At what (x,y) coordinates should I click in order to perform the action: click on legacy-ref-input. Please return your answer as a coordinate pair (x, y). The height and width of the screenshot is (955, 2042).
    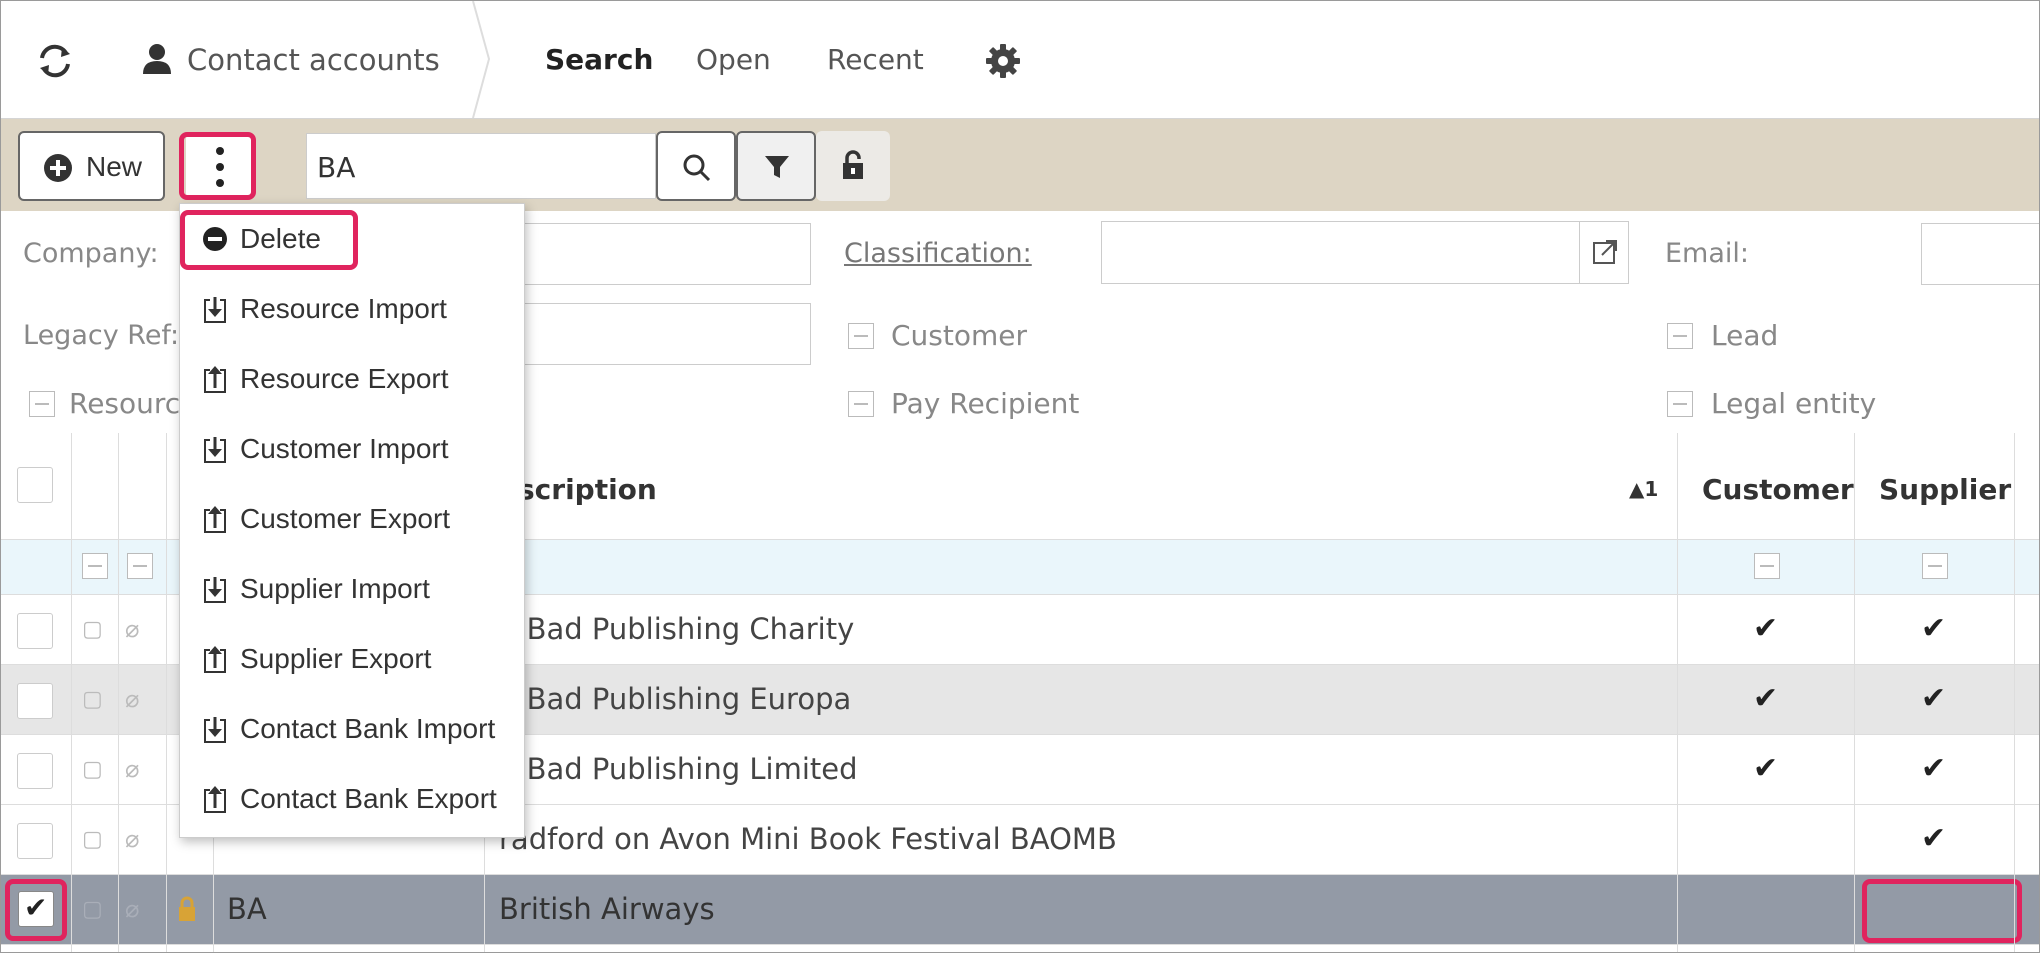
    Looking at the image, I should click on (656, 334).